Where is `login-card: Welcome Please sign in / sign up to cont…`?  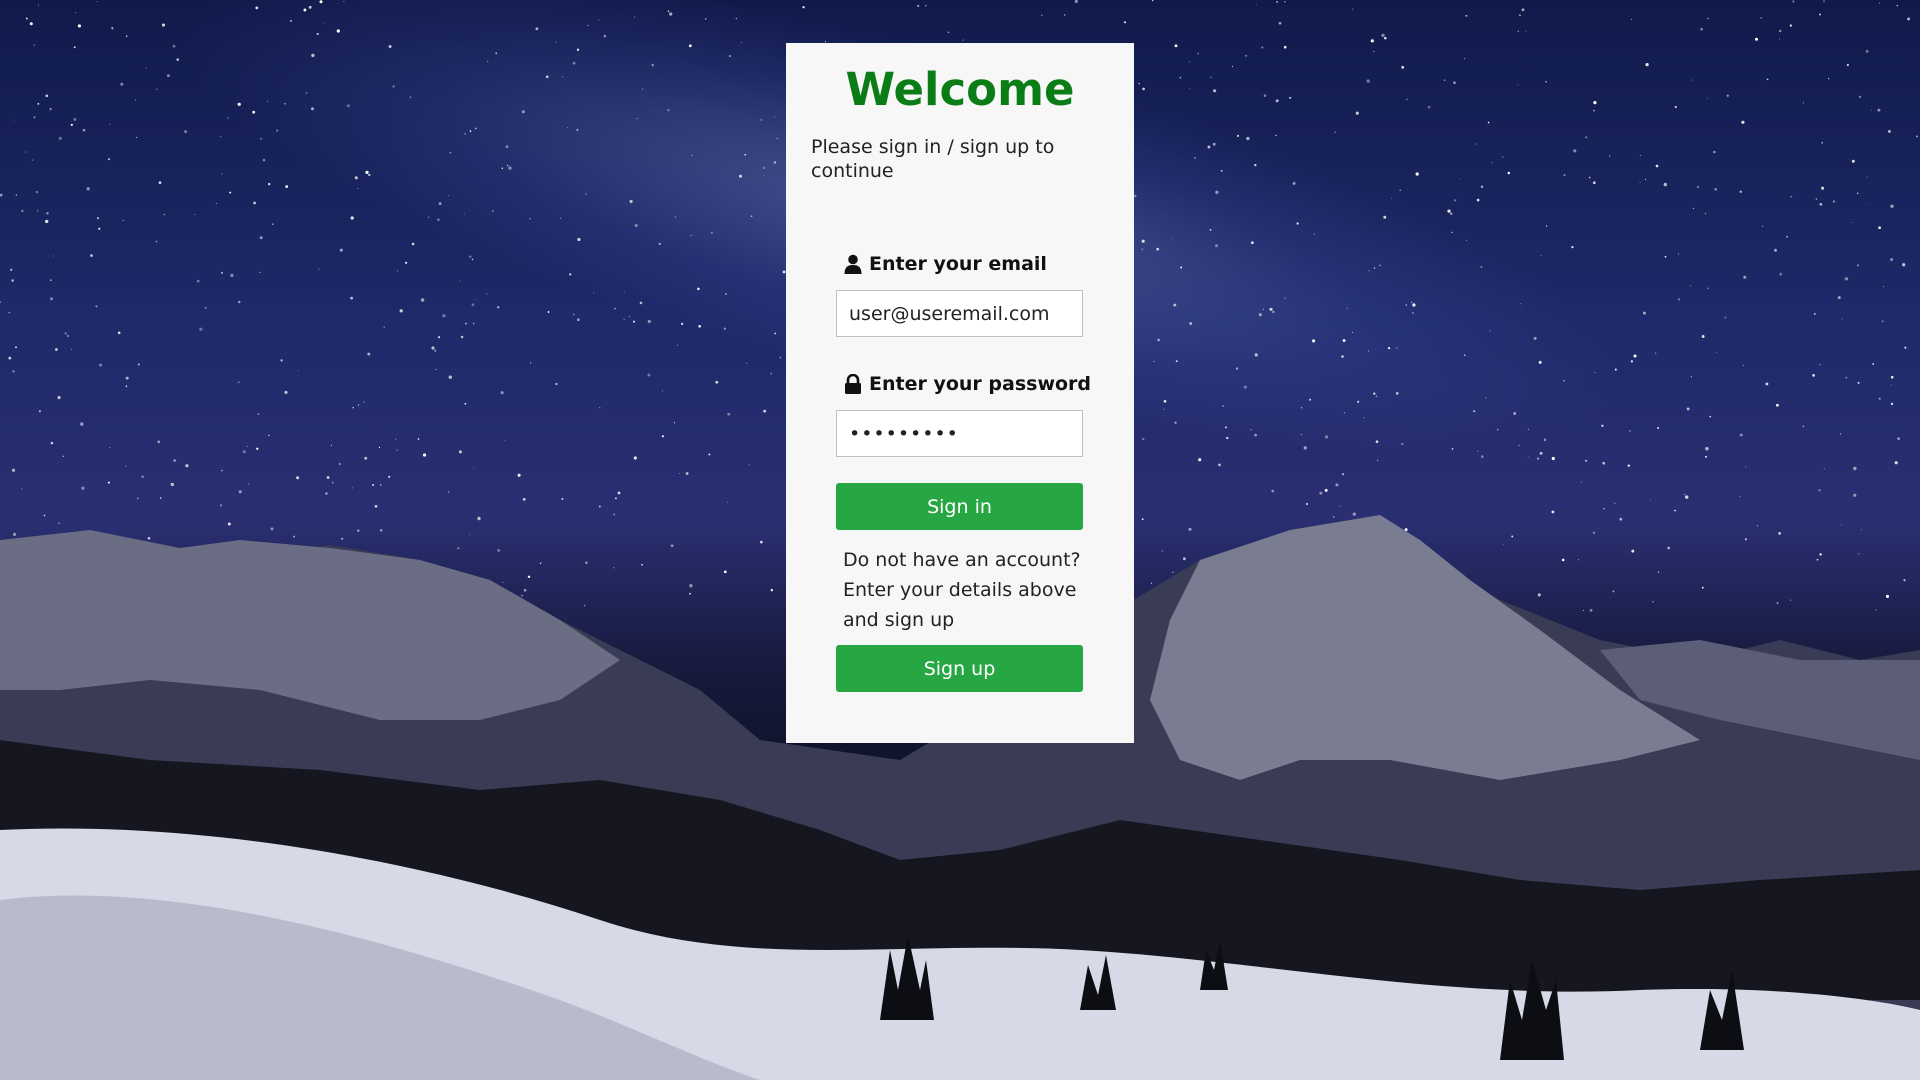 login-card: Welcome Please sign in / sign up to cont… is located at coordinates (960, 393).